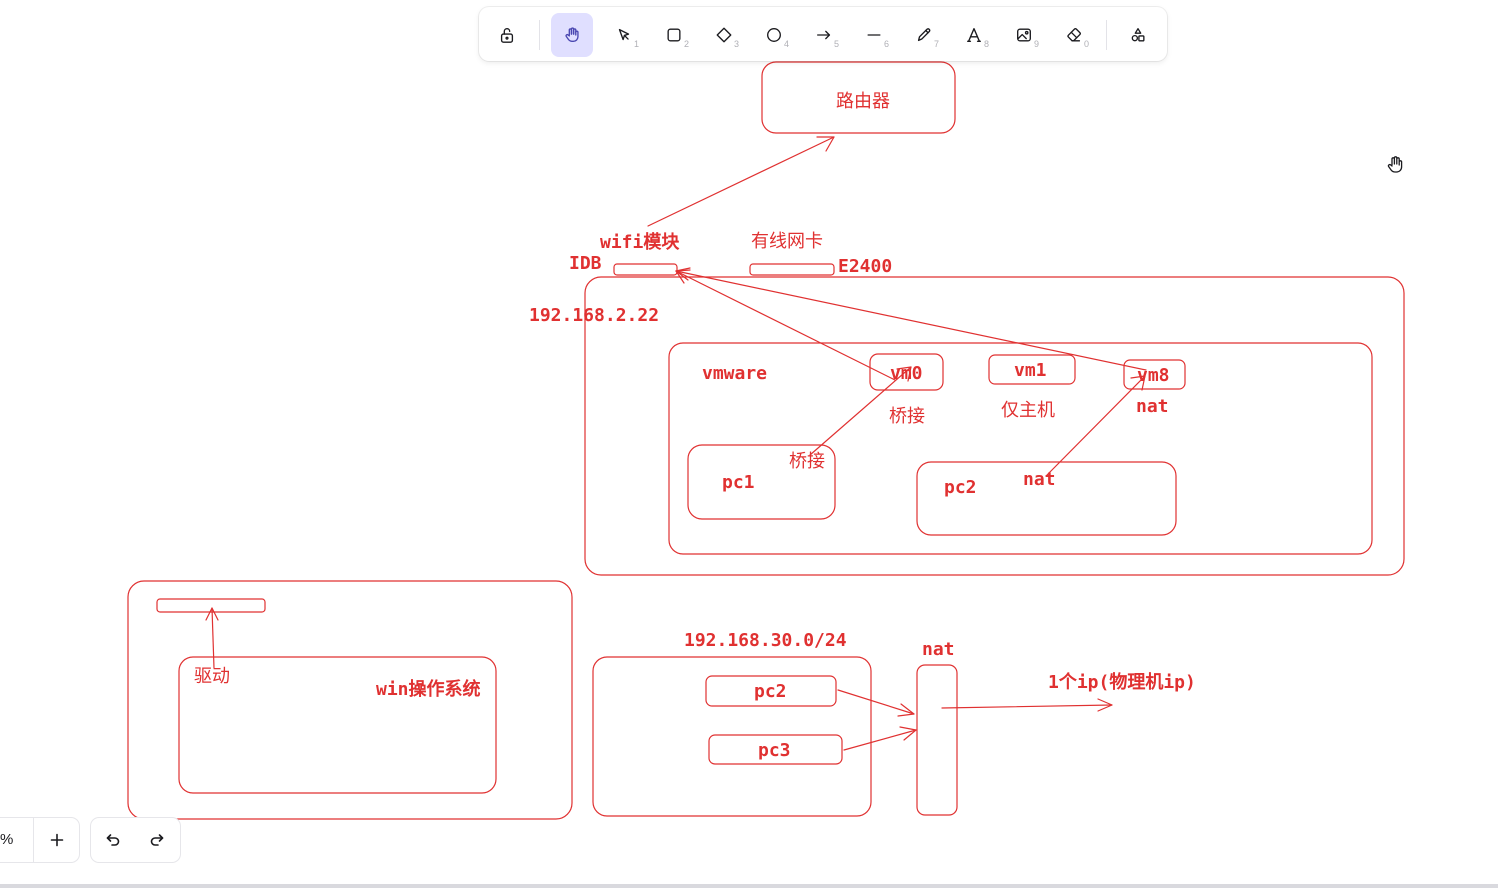 Image resolution: width=1498 pixels, height=888 pixels. Describe the element at coordinates (807, 461) in the screenshot. I see `pc1-bridge-label: 桥接` at that location.